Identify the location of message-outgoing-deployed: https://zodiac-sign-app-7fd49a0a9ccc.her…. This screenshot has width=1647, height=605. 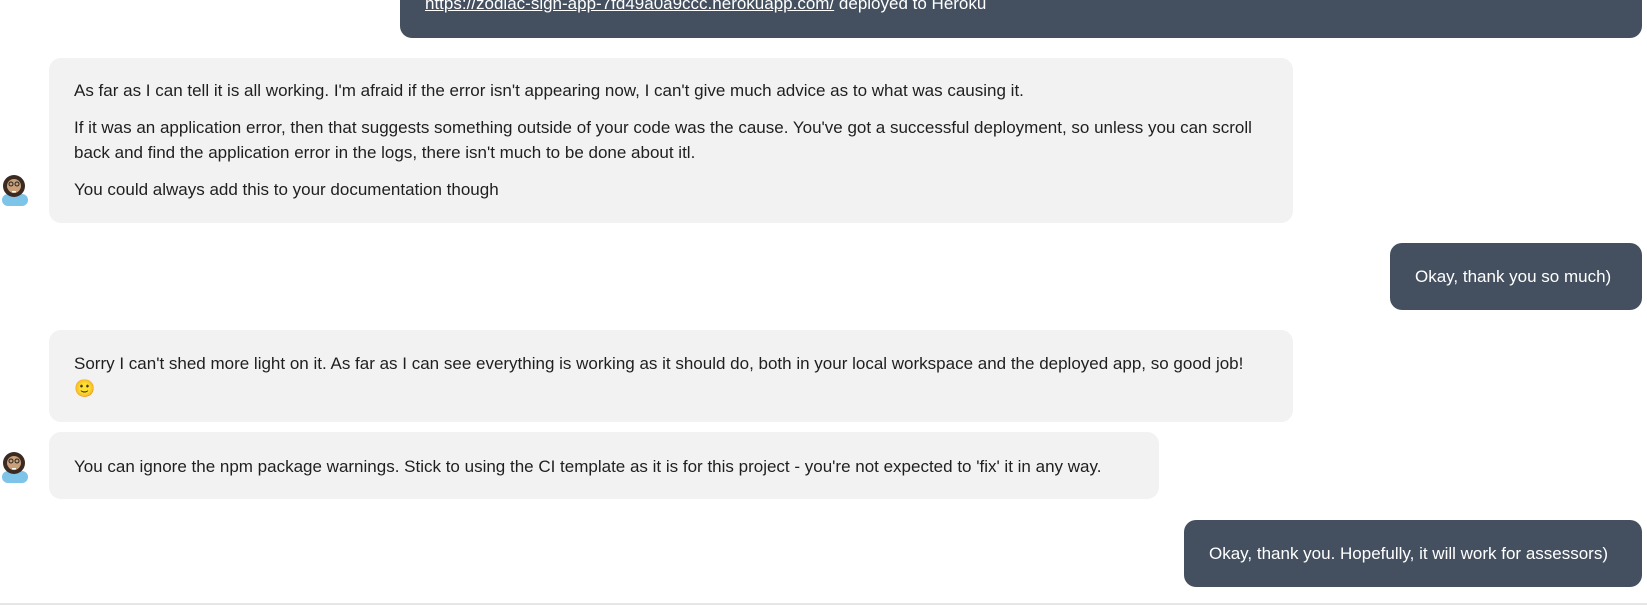
(1021, 19).